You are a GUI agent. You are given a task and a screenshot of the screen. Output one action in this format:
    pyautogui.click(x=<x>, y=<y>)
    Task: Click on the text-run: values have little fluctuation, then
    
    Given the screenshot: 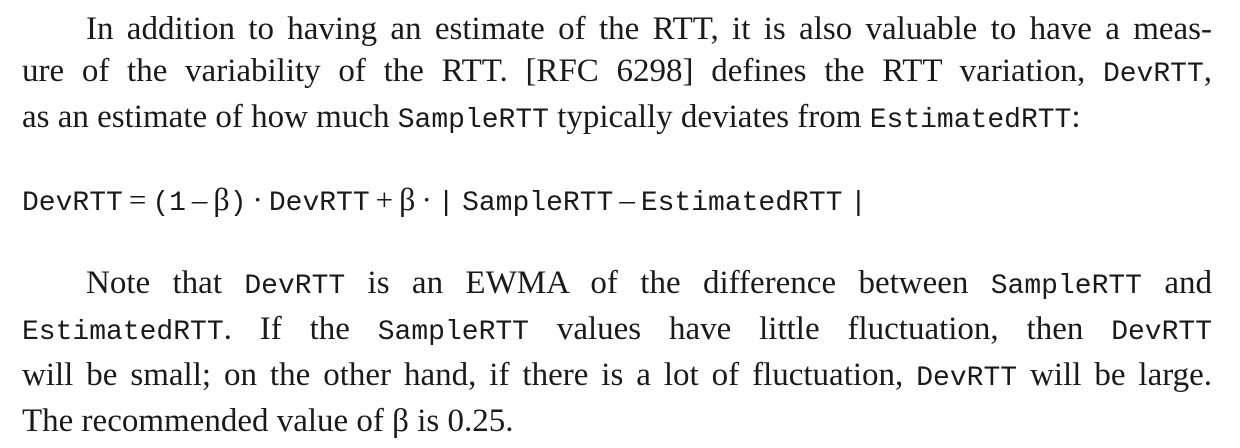 What is the action you would take?
    pyautogui.click(x=820, y=329)
    